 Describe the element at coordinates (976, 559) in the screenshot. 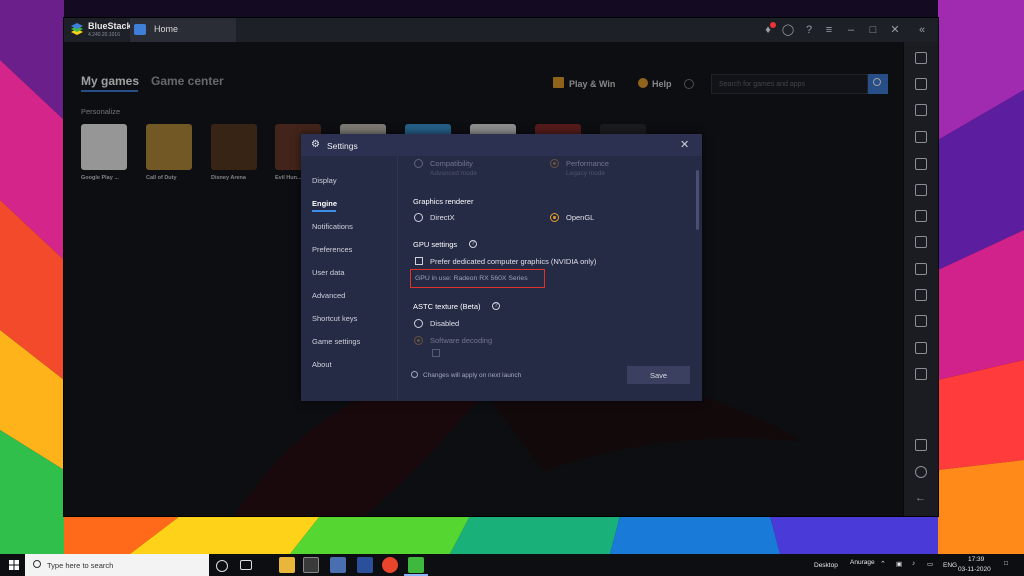

I see `clock-time: 17:39` at that location.